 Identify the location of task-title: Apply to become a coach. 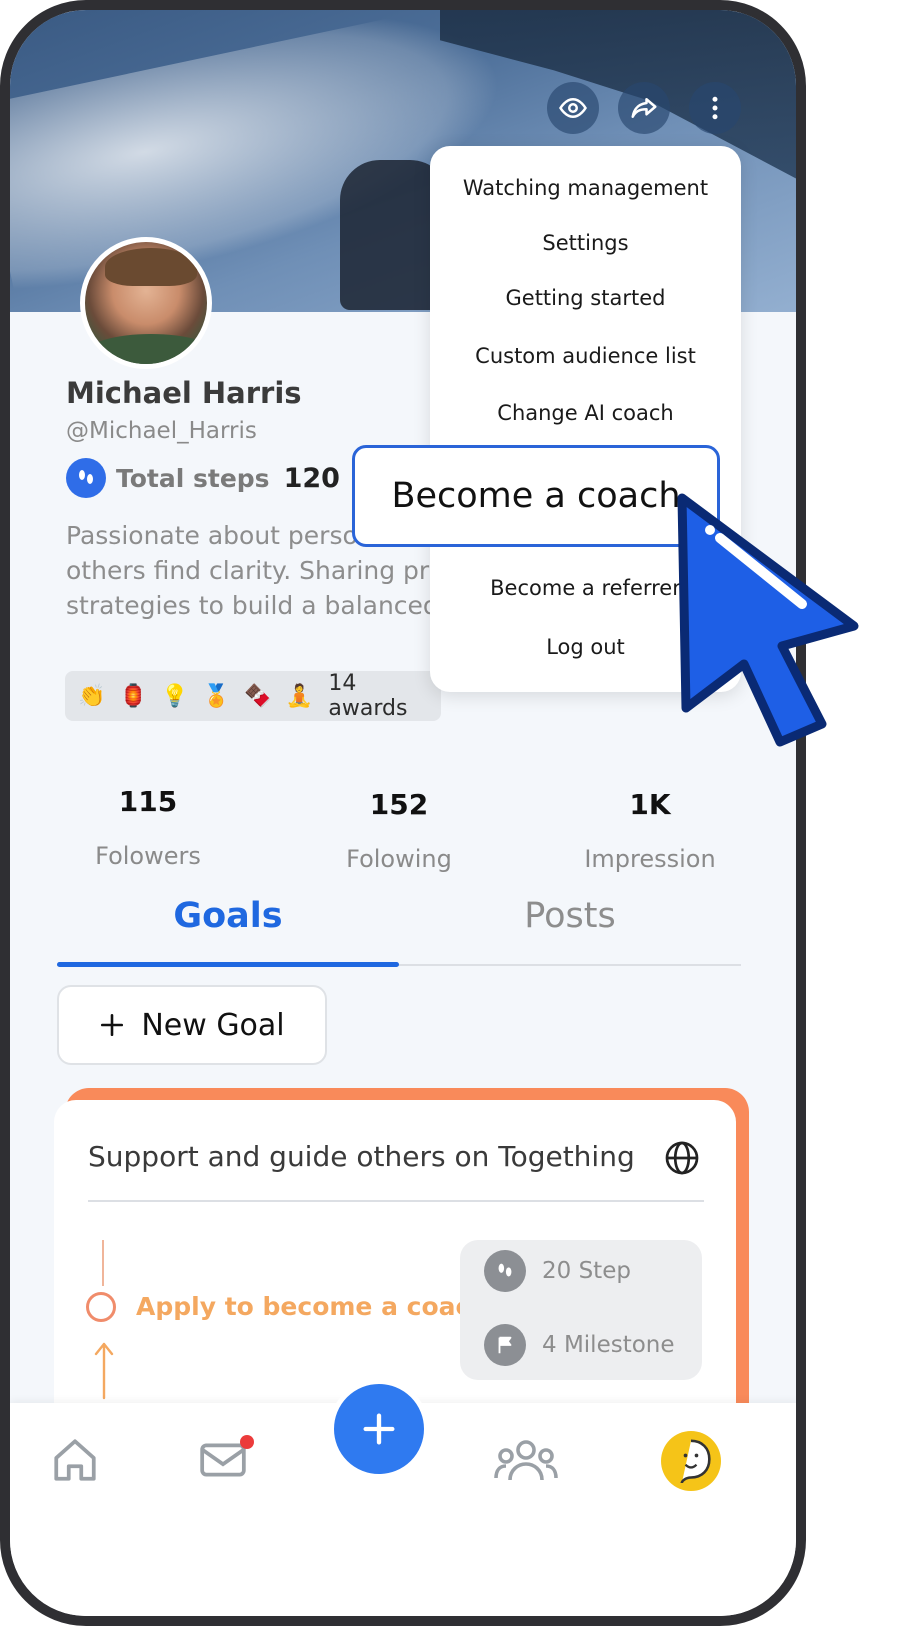
(312, 1306).